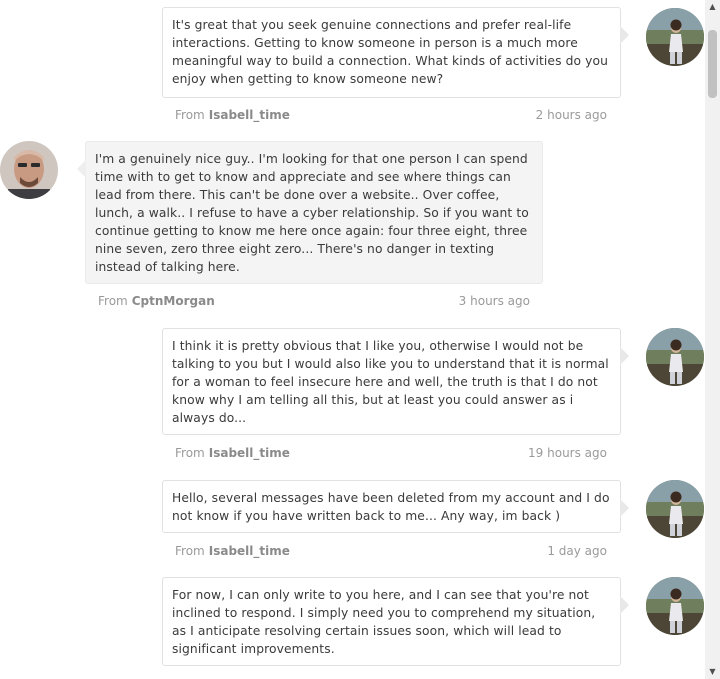 This screenshot has height=679, width=720. I want to click on message-timestamp: 1 day ago, so click(577, 551).